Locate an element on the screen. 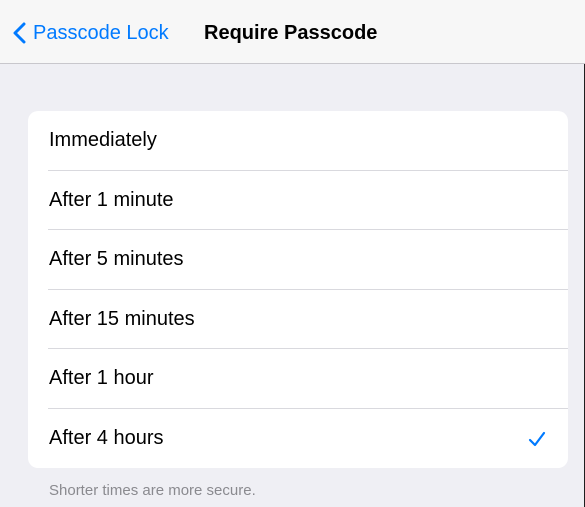 The height and width of the screenshot is (507, 585). chevron-left-icon is located at coordinates (19, 33).